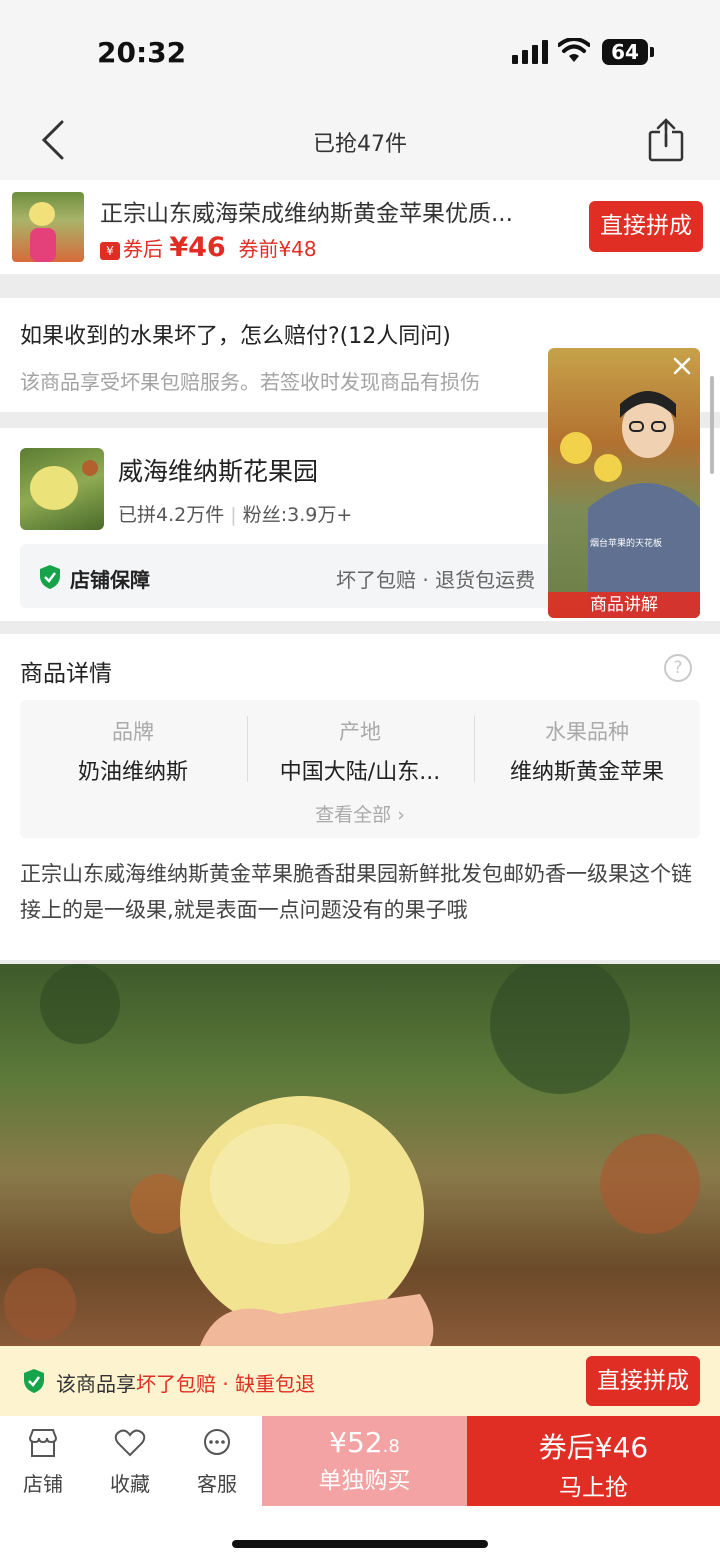  Describe the element at coordinates (197, 247) in the screenshot. I see `after-coupon-price: ¥46` at that location.